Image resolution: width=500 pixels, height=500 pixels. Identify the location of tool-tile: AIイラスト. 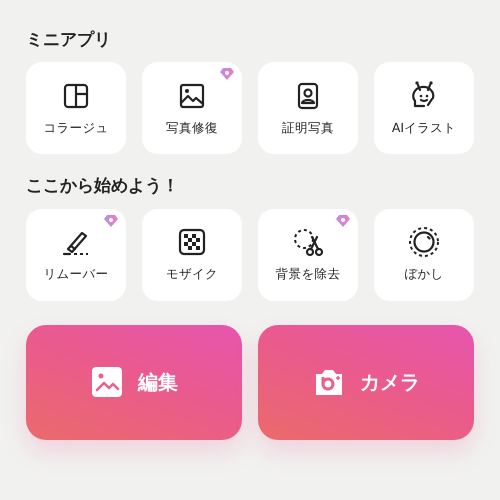
(424, 108).